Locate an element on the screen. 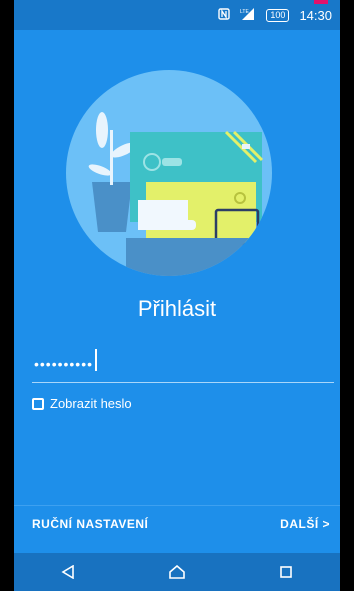 The height and width of the screenshot is (591, 354). next-button: DALŠÍ > is located at coordinates (305, 524).